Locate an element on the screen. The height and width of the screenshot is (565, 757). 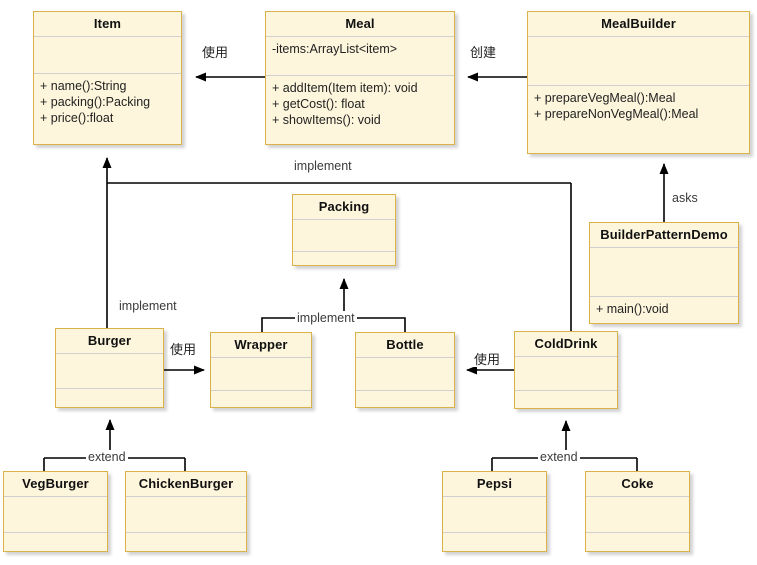
edge-label-item-implement: implement is located at coordinates (323, 166).